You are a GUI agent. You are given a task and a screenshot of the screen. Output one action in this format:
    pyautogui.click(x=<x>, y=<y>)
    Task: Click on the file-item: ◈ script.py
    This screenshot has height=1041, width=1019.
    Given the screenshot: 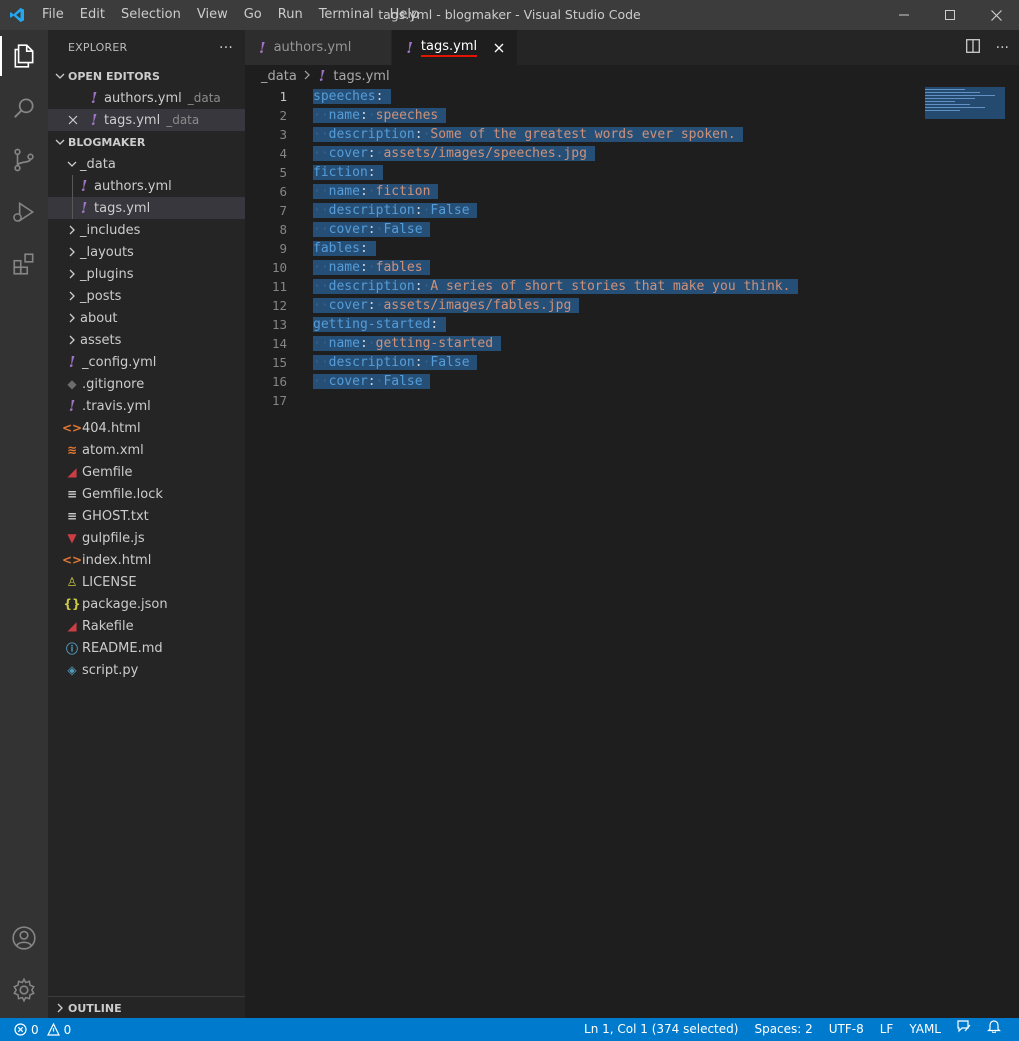 What is the action you would take?
    pyautogui.click(x=146, y=670)
    